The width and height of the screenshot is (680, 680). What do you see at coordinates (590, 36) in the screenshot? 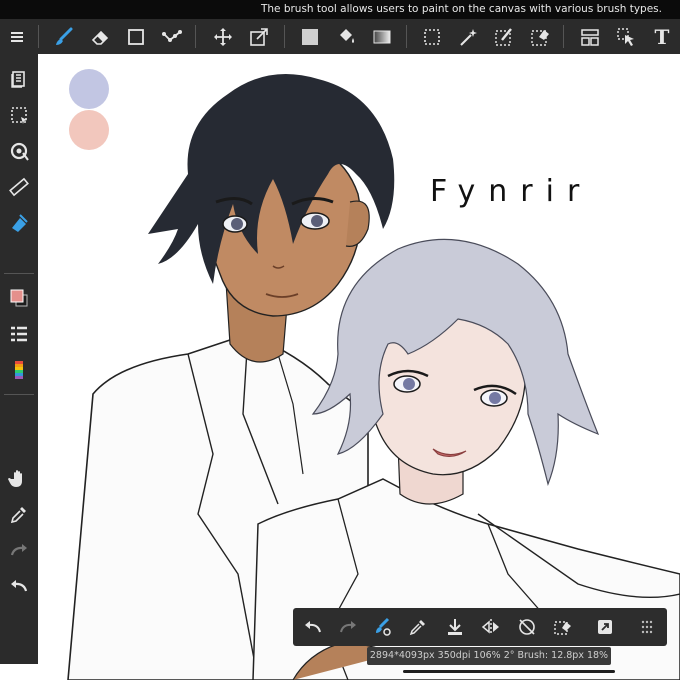
I see `layout-icon` at bounding box center [590, 36].